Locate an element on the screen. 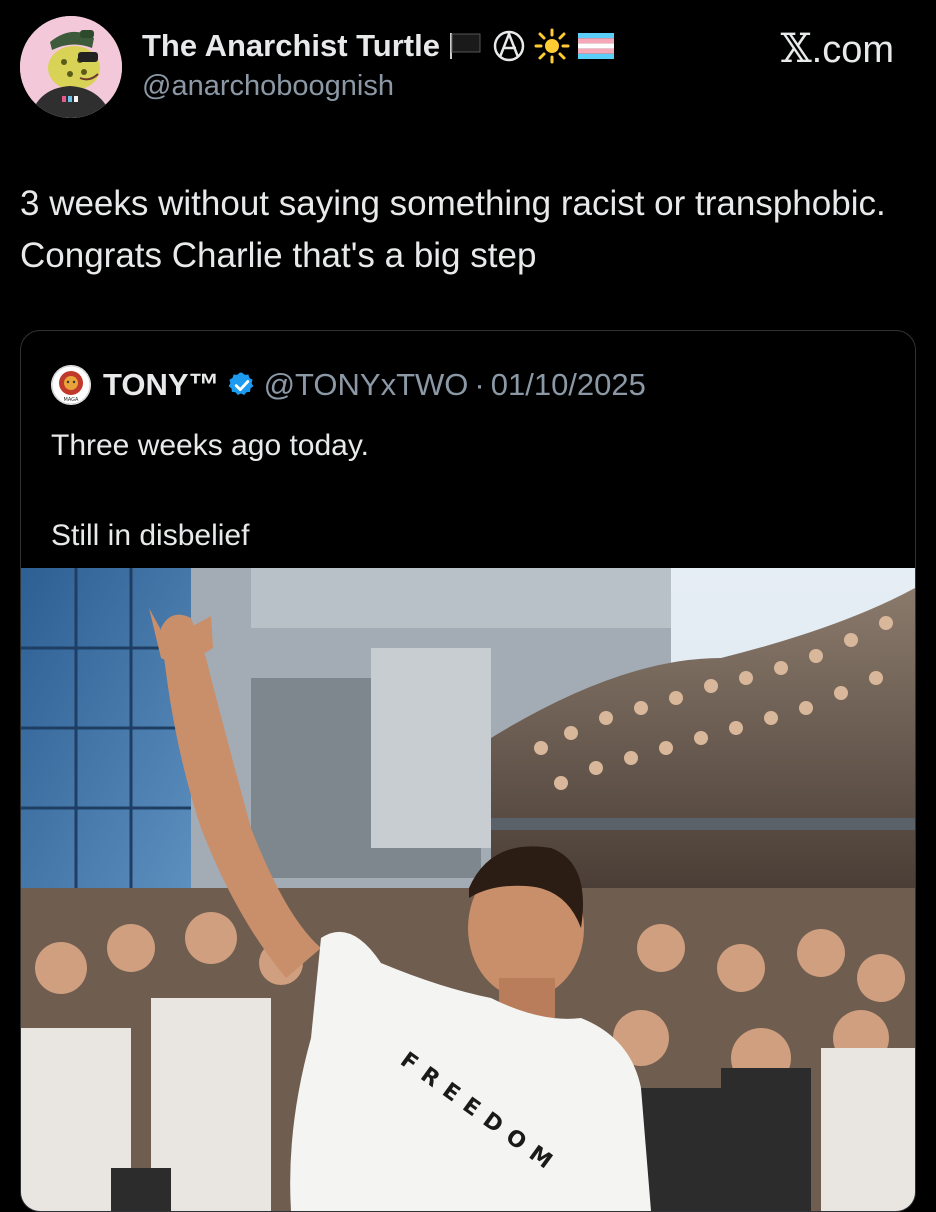 The image size is (936, 1212). quoted-tweet-header: MAGA TONY™ @TONYxTWO · 01/10/2025 is located at coordinates (348, 385).